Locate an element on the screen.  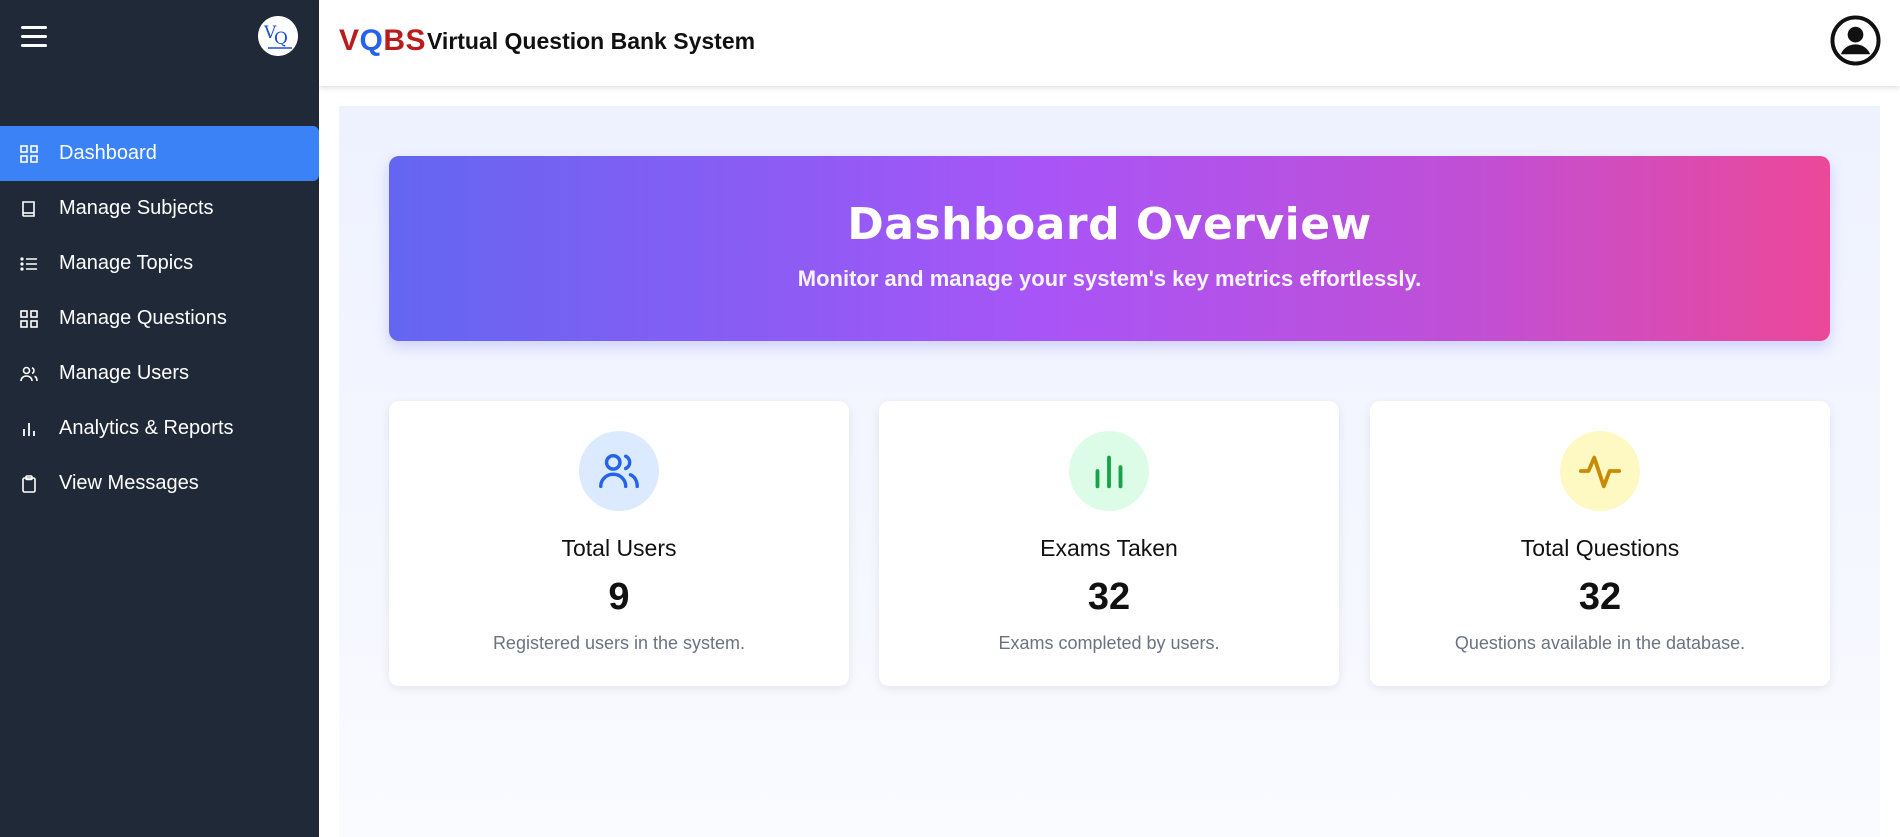
stat-card-exams-taken: Exams Taken 32 Exams completed by users. is located at coordinates (1109, 543).